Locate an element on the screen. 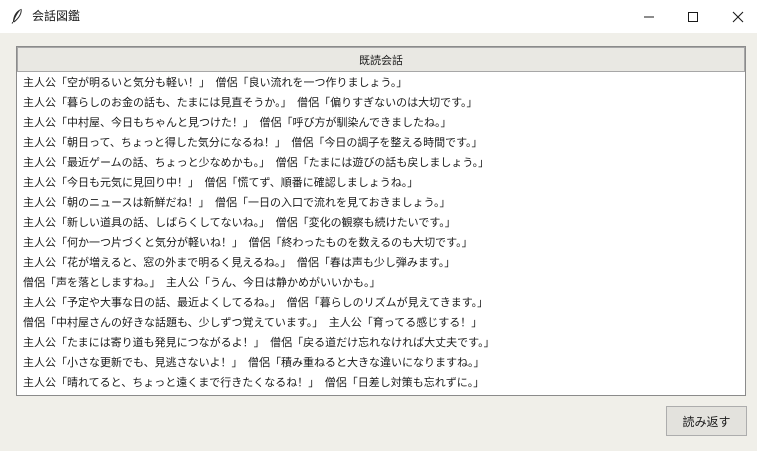  maximize-icon is located at coordinates (693, 16).